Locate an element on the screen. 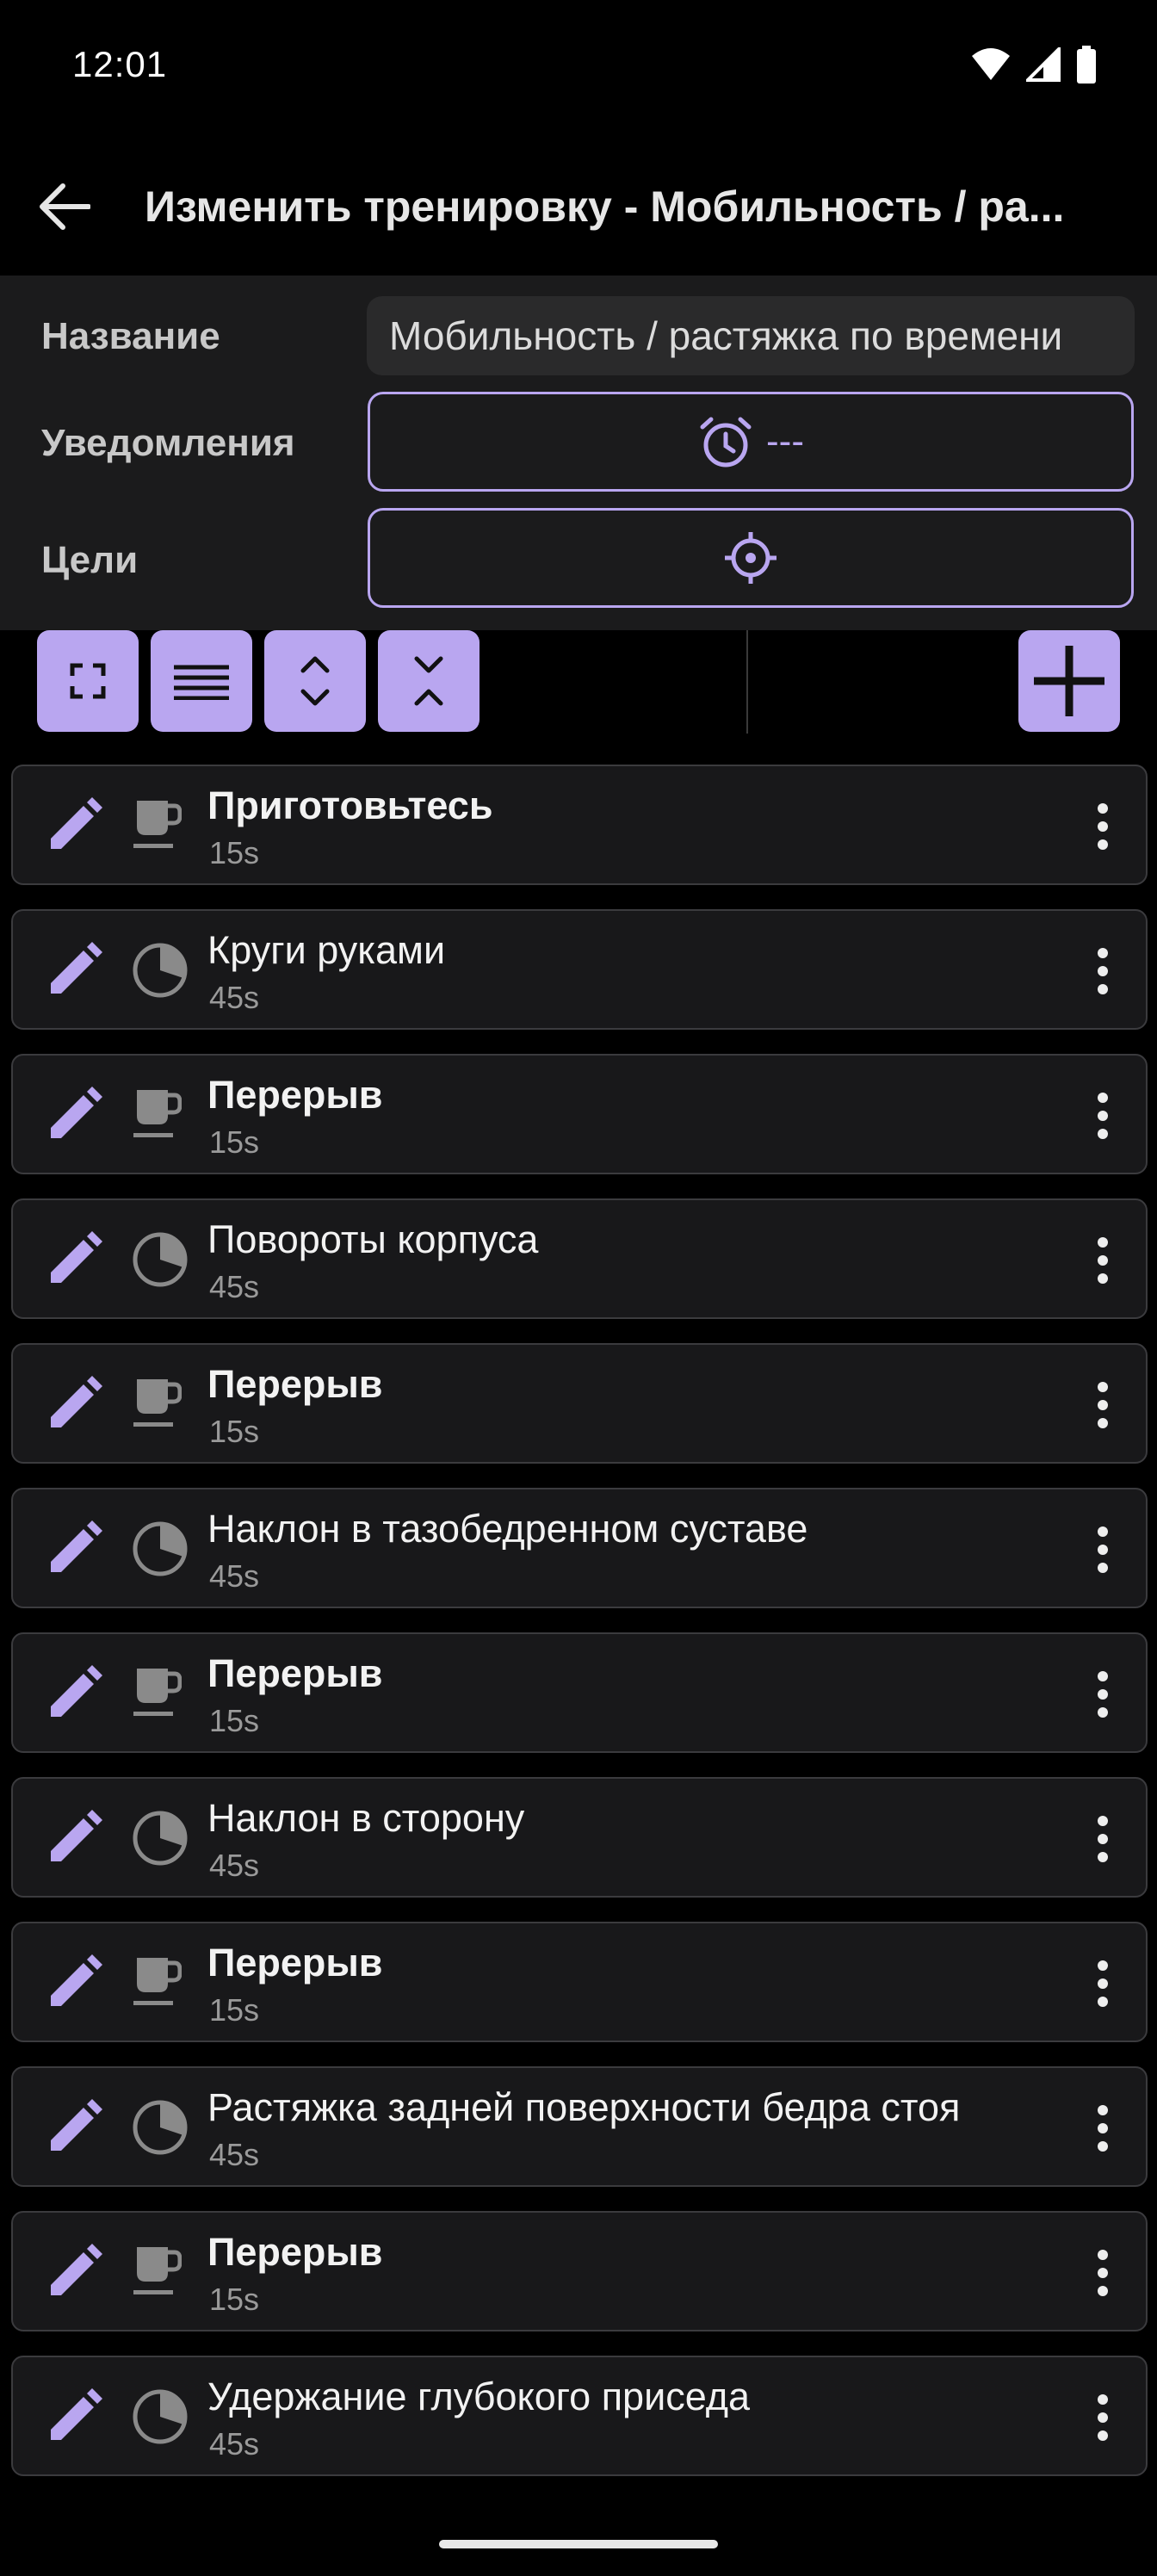 The image size is (1157, 2576). expand-all-button is located at coordinates (315, 681).